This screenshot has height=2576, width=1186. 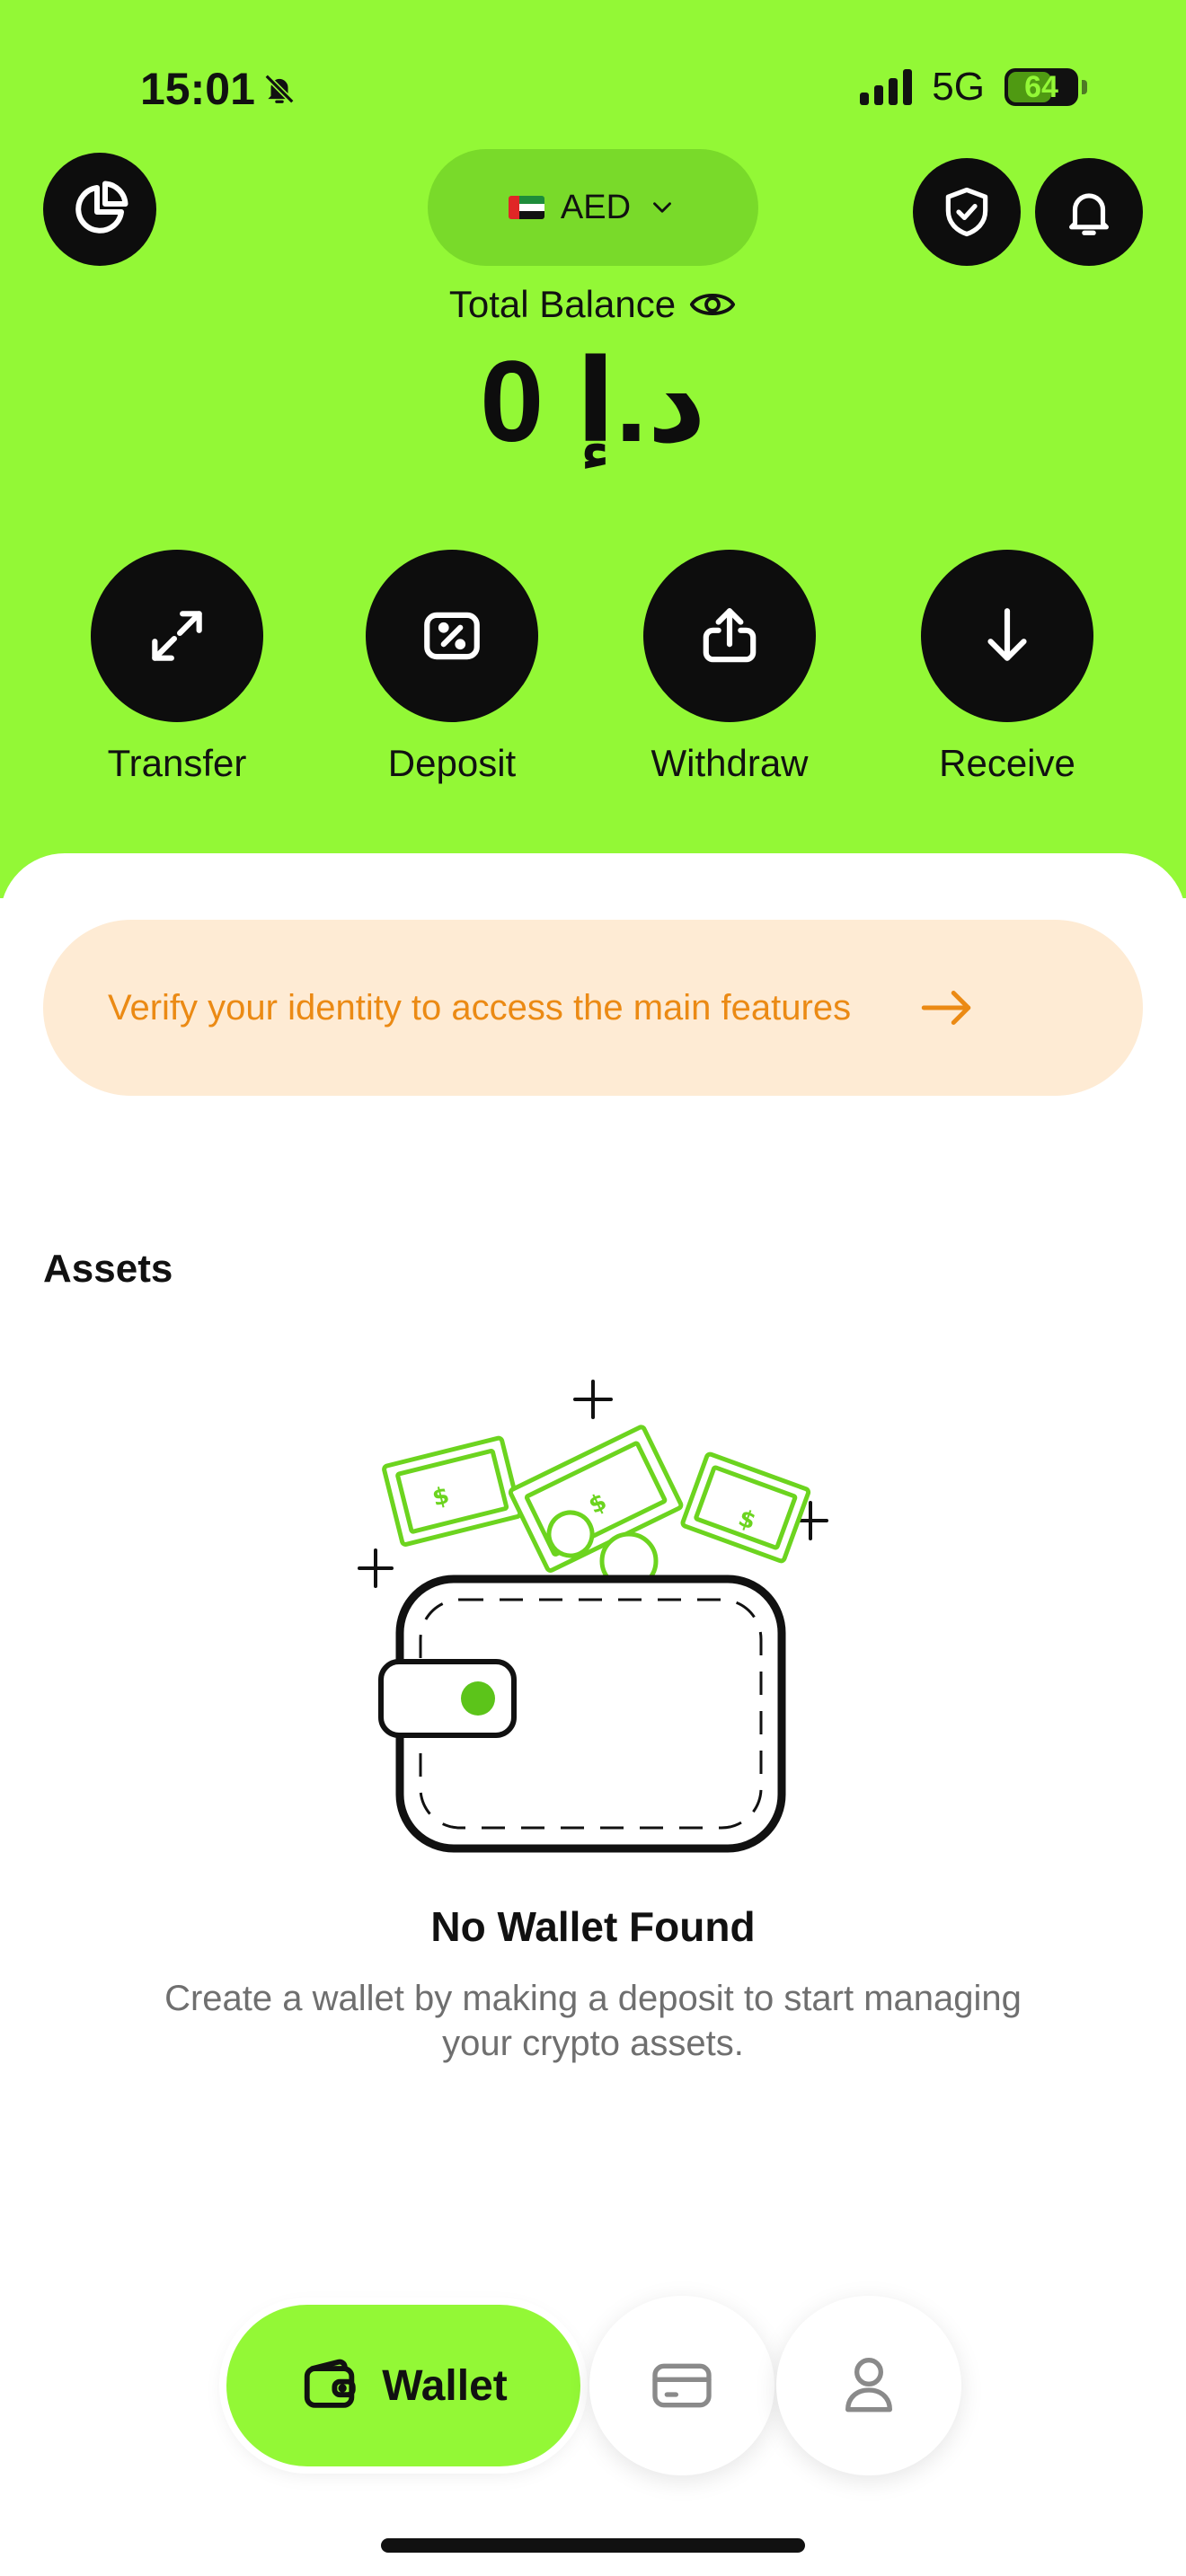 What do you see at coordinates (596, 207) in the screenshot?
I see `currency-code: AED` at bounding box center [596, 207].